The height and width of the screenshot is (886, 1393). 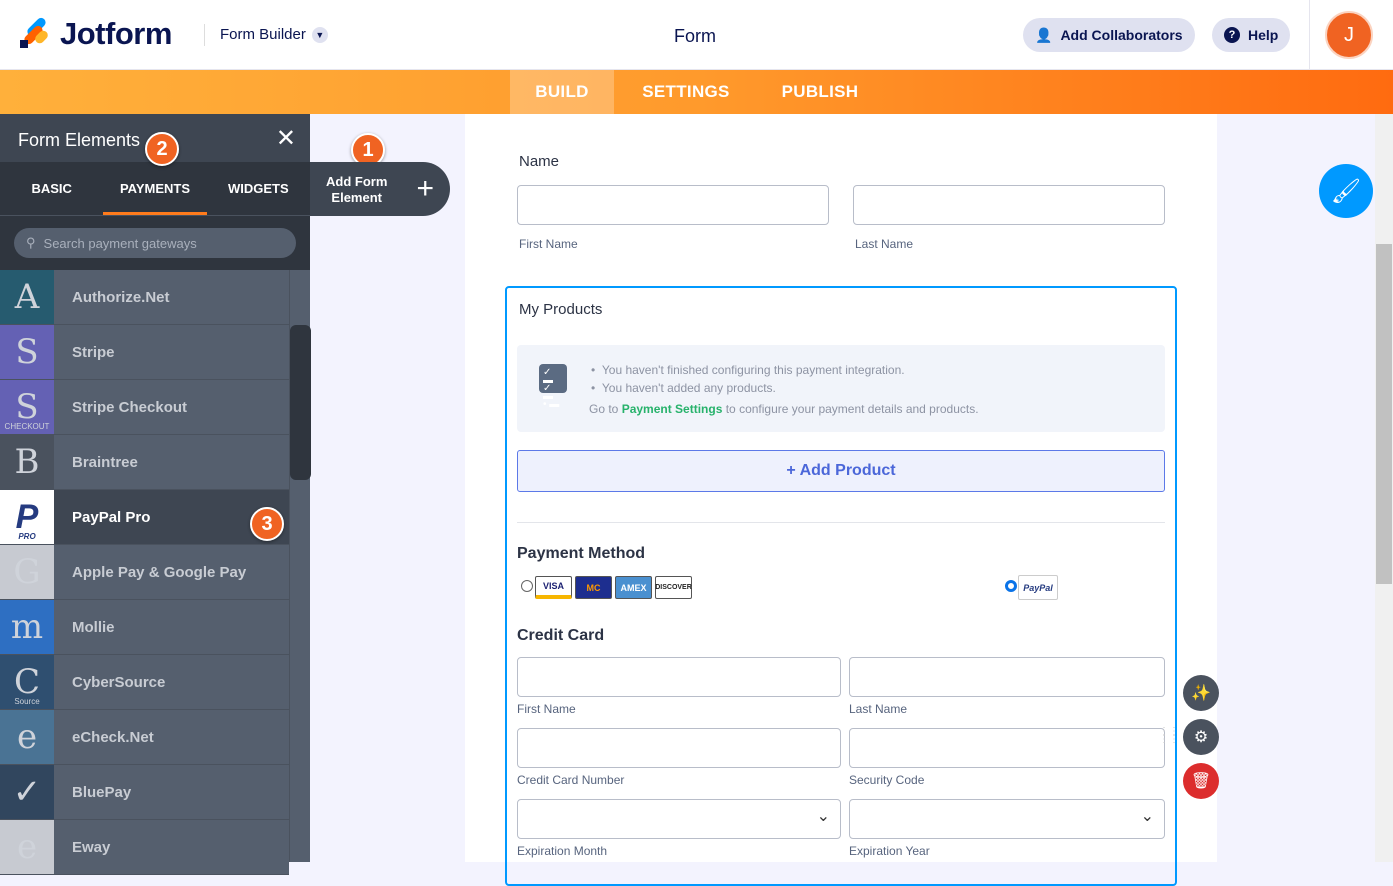 I want to click on plus-icon: +, so click(x=425, y=188).